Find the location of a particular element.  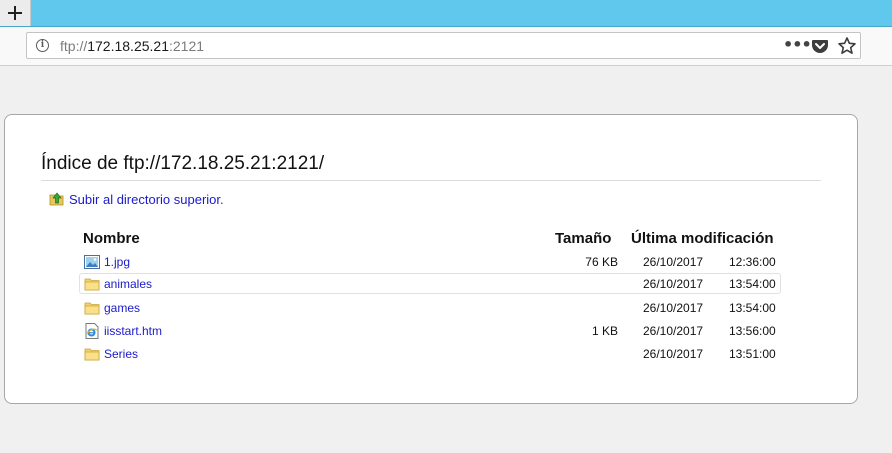

column-header-modified: Última modificación is located at coordinates (702, 238).